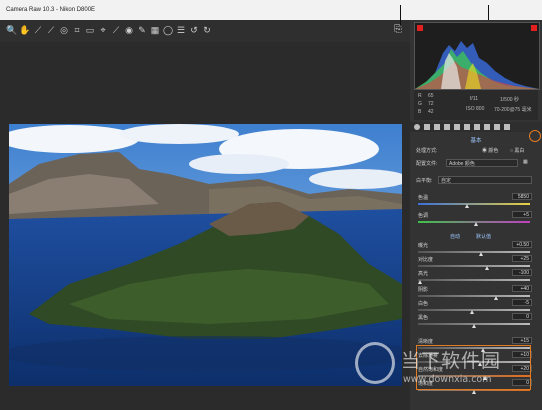 Image resolution: width=542 pixels, height=410 pixels. What do you see at coordinates (522, 272) in the screenshot?
I see `slider-value-field: -100` at bounding box center [522, 272].